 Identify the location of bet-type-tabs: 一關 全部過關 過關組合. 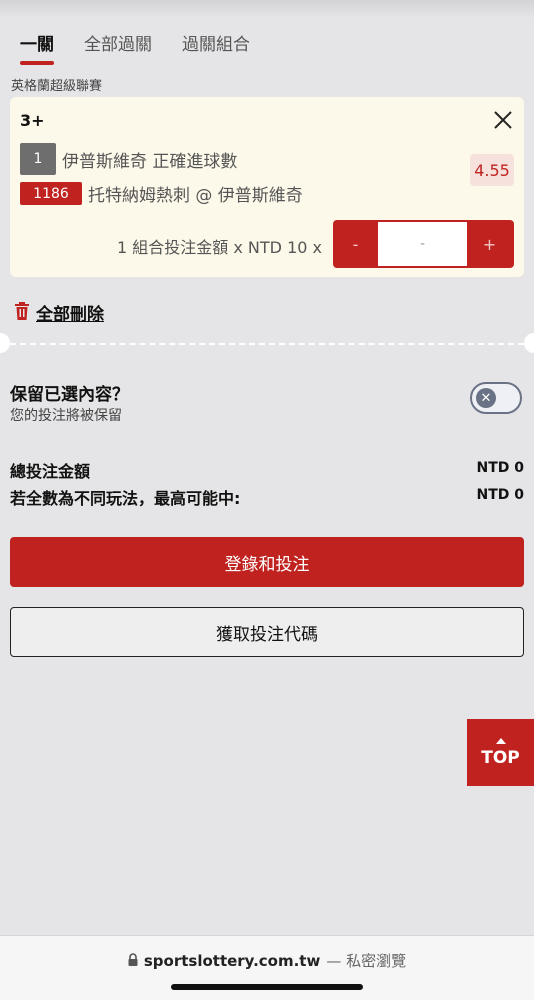
(135, 47).